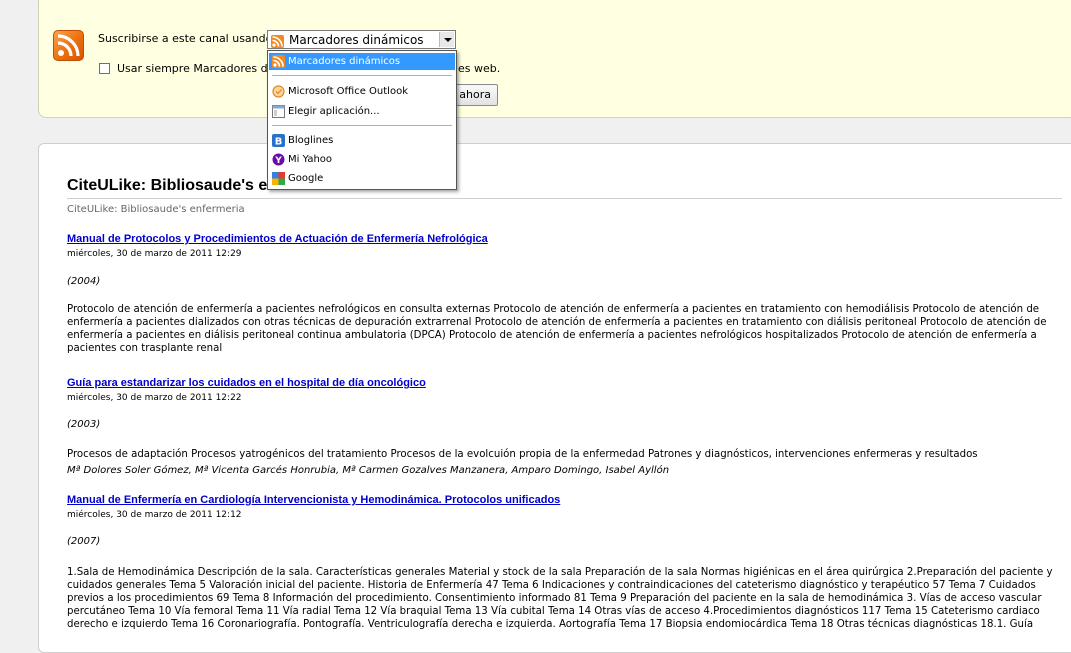 This screenshot has height=653, width=1071. Describe the element at coordinates (310, 159) in the screenshot. I see `dropdown-option-label: Mi Yahoo` at that location.